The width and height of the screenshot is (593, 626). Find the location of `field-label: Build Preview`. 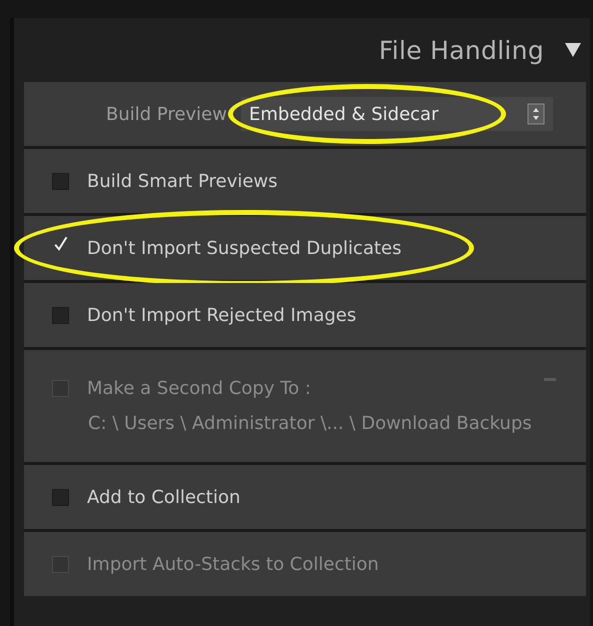

field-label: Build Preview is located at coordinates (166, 114).